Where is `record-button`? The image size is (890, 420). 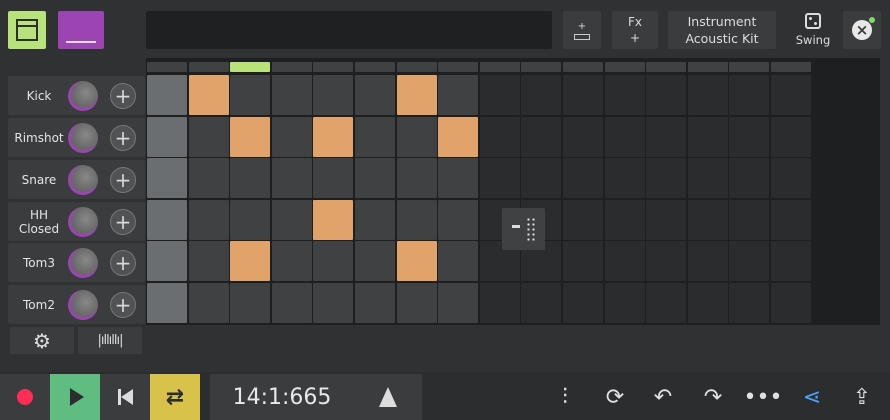
record-button is located at coordinates (25, 397).